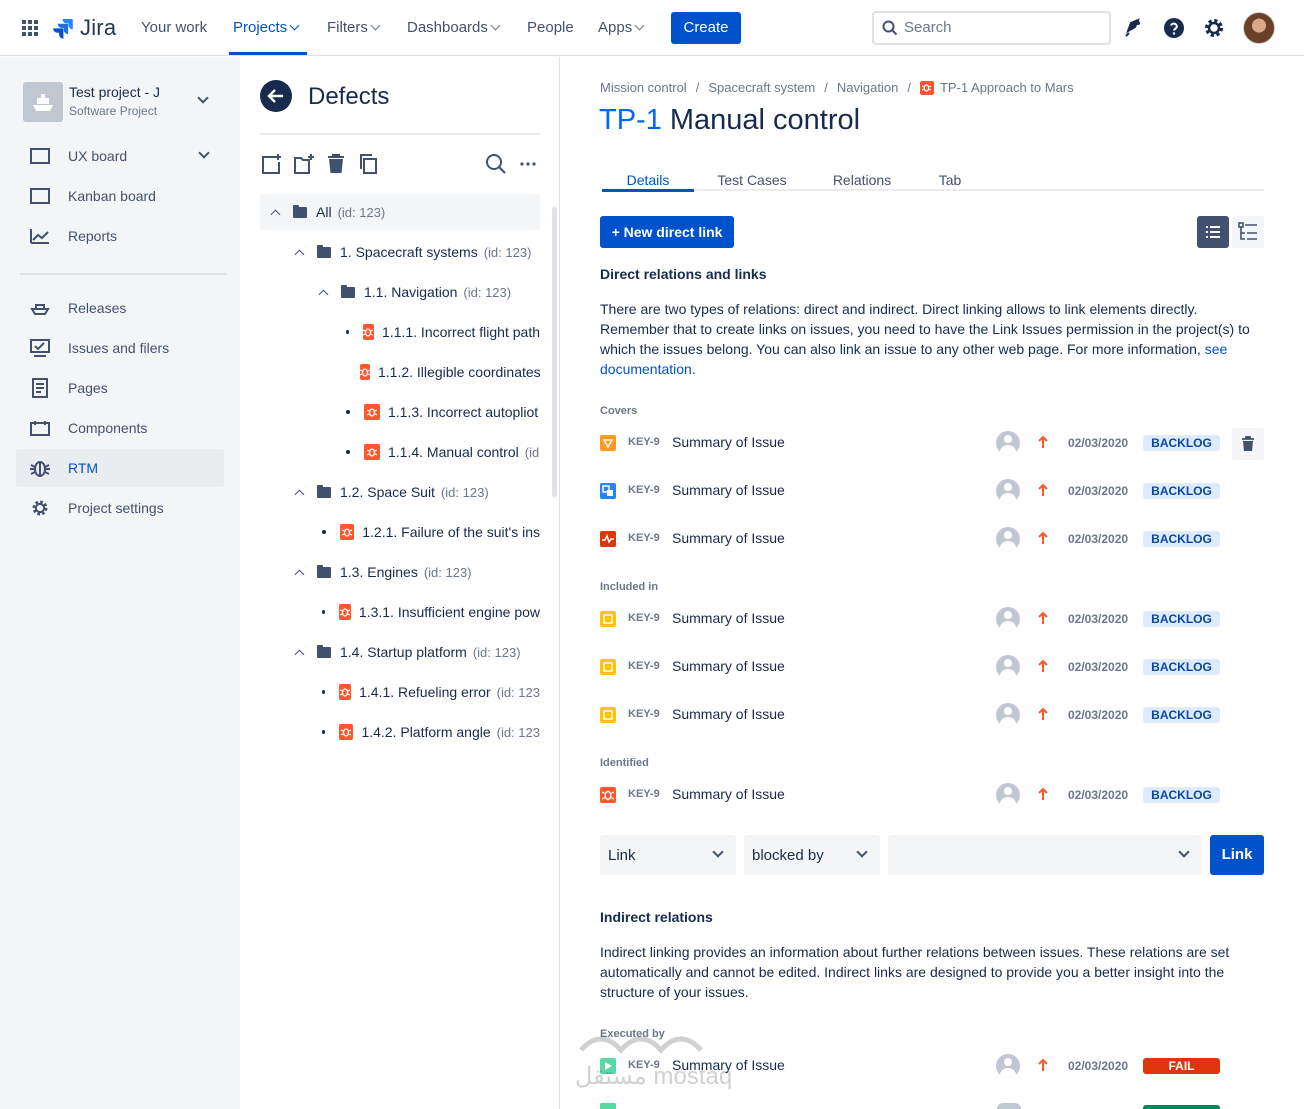  I want to click on tree-row: 1.2. Space Suit (id: 123), so click(400, 492).